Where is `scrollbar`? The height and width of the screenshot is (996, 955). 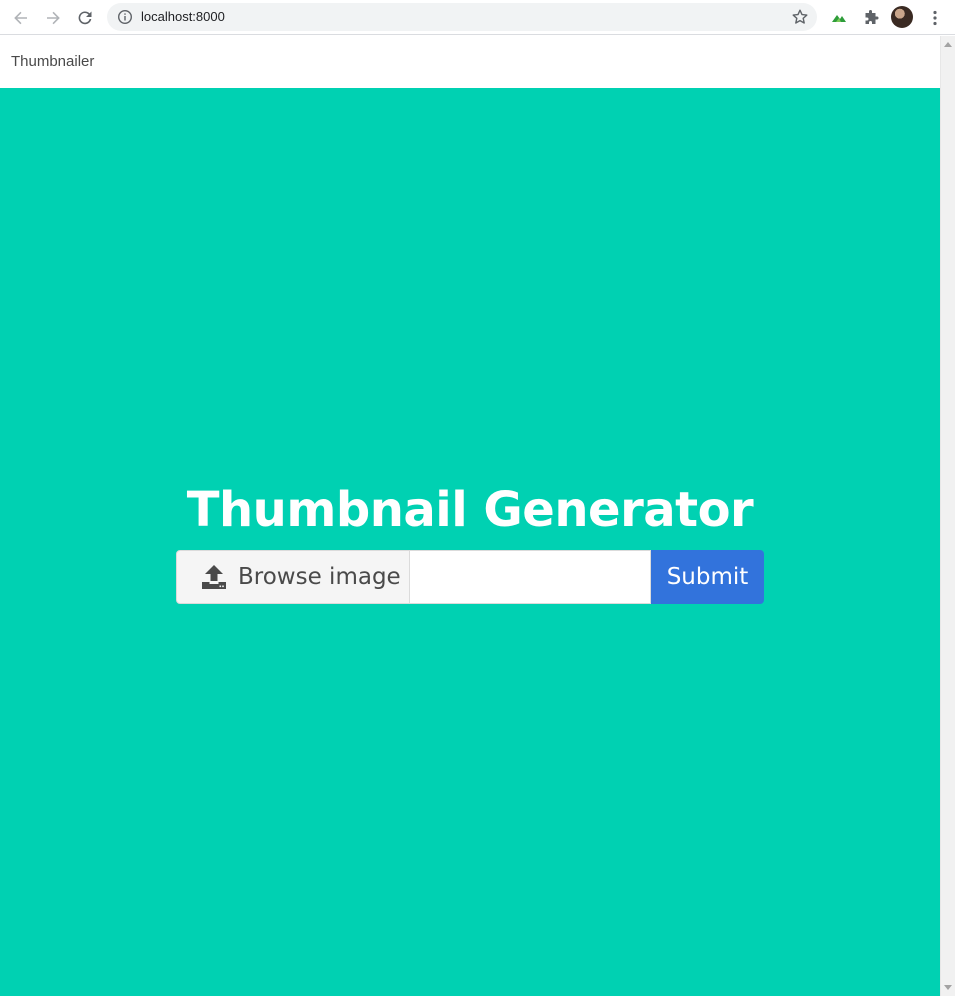
scrollbar is located at coordinates (947, 516).